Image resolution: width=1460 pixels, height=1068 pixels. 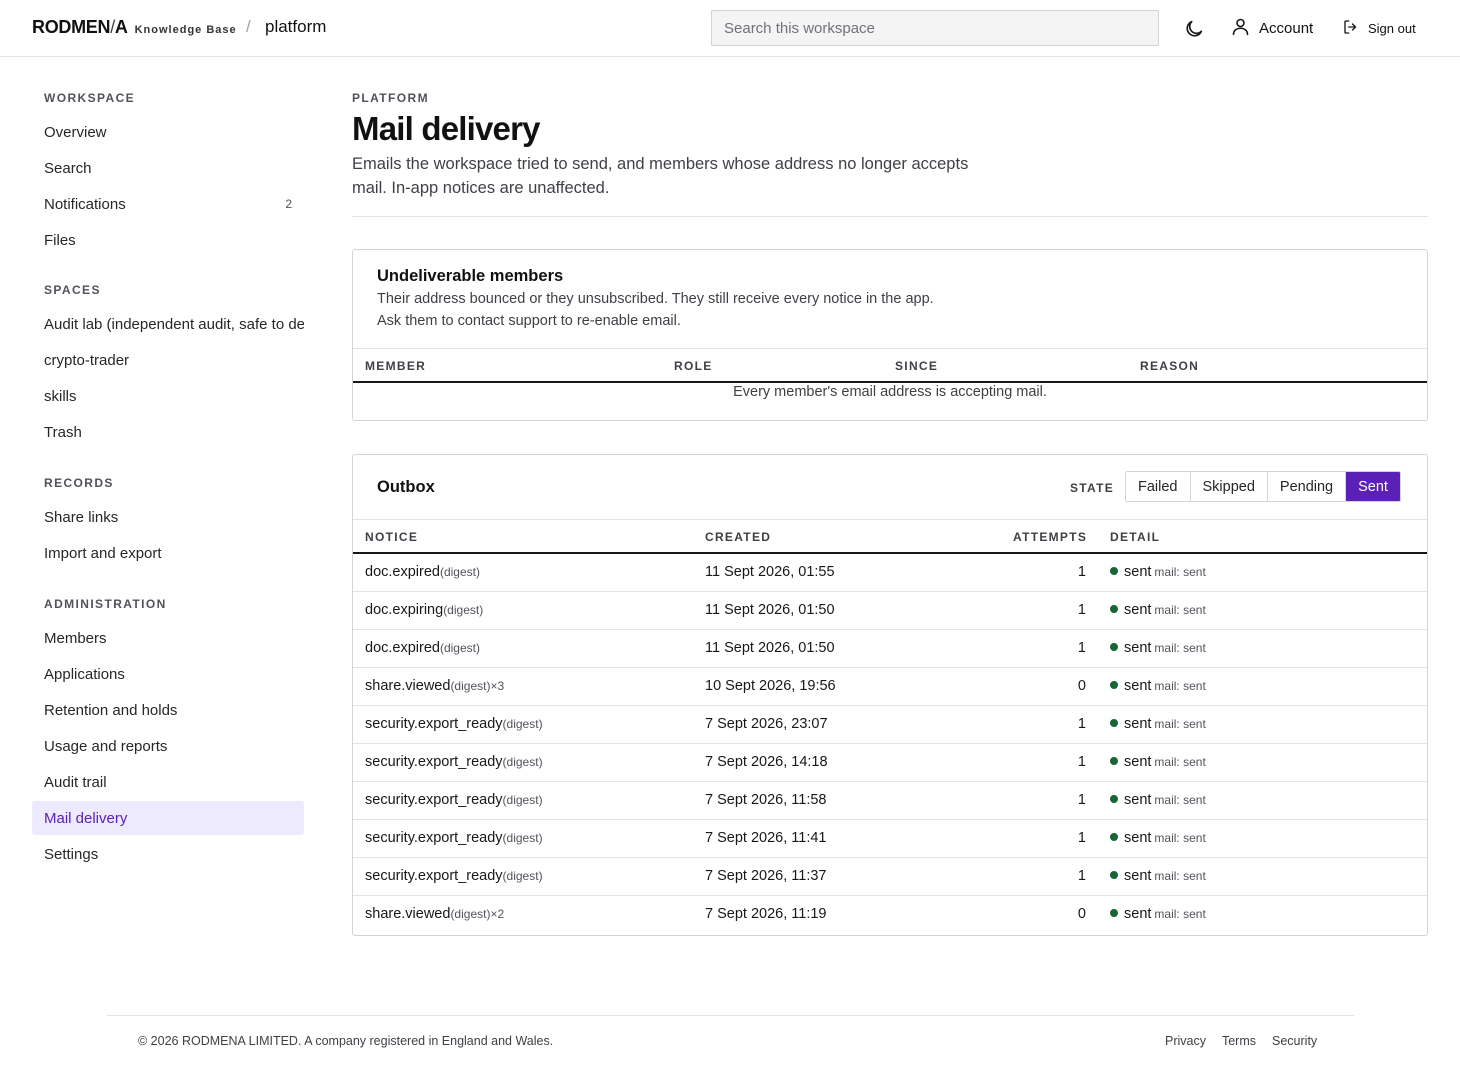 What do you see at coordinates (1135, 537) in the screenshot?
I see `column-header-detail: DETAIL` at bounding box center [1135, 537].